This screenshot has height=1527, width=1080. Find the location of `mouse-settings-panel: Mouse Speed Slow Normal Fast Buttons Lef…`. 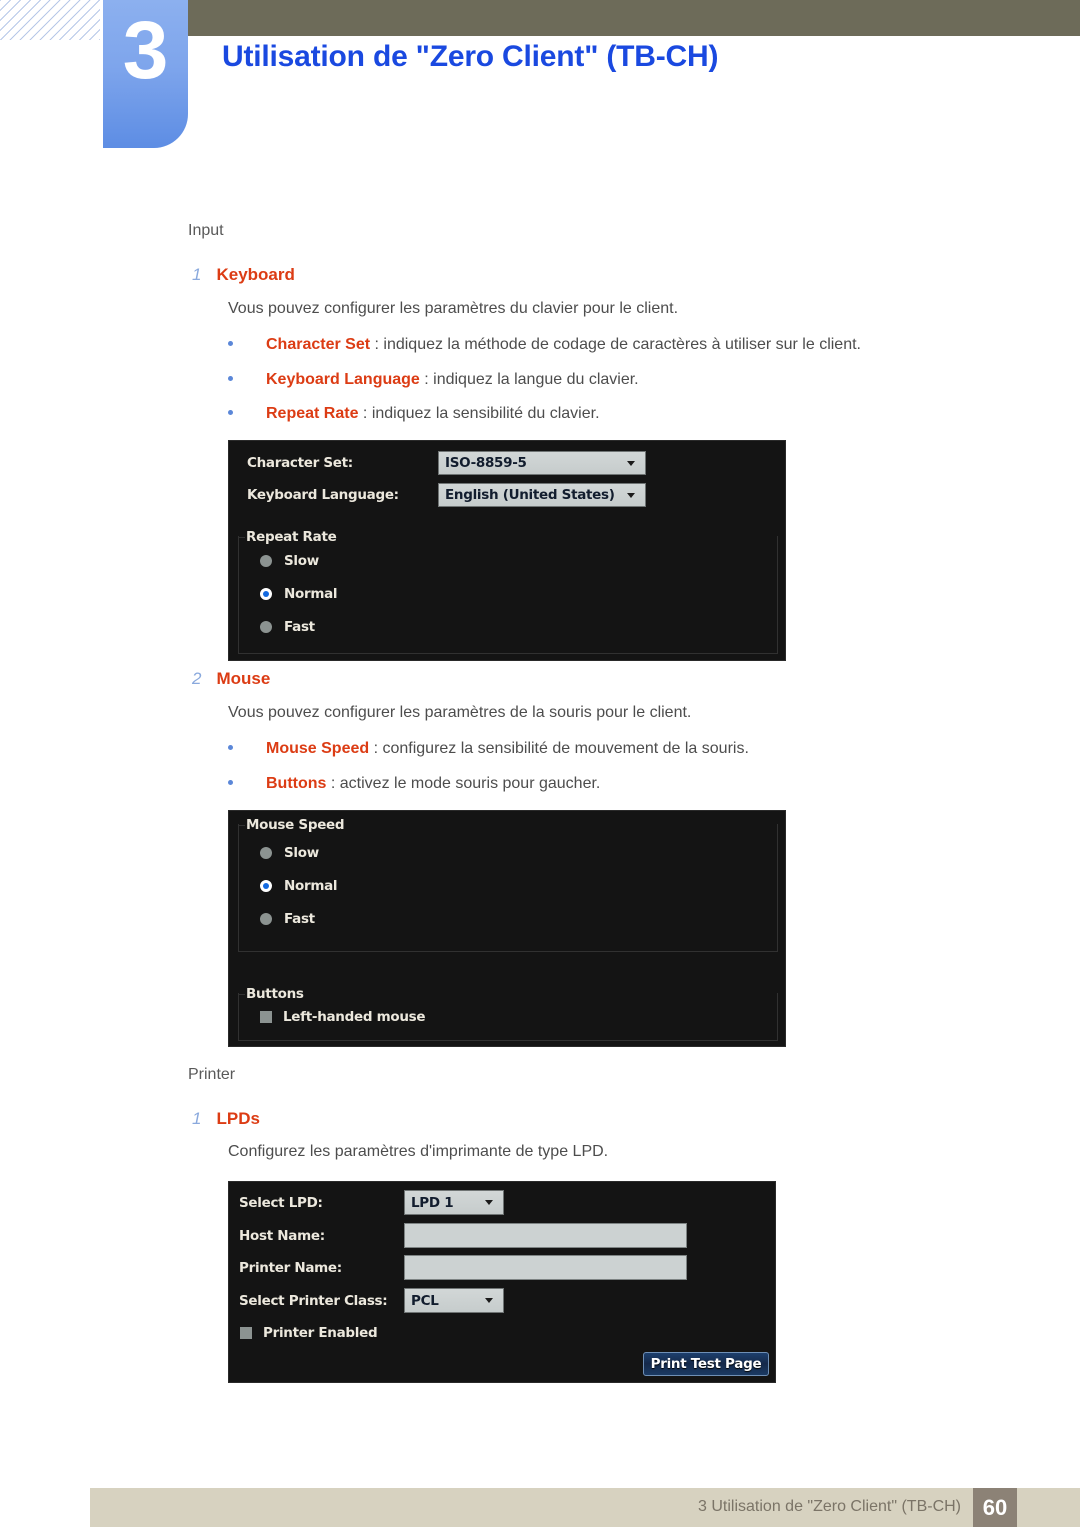

mouse-settings-panel: Mouse Speed Slow Normal Fast Buttons Lef… is located at coordinates (507, 928).